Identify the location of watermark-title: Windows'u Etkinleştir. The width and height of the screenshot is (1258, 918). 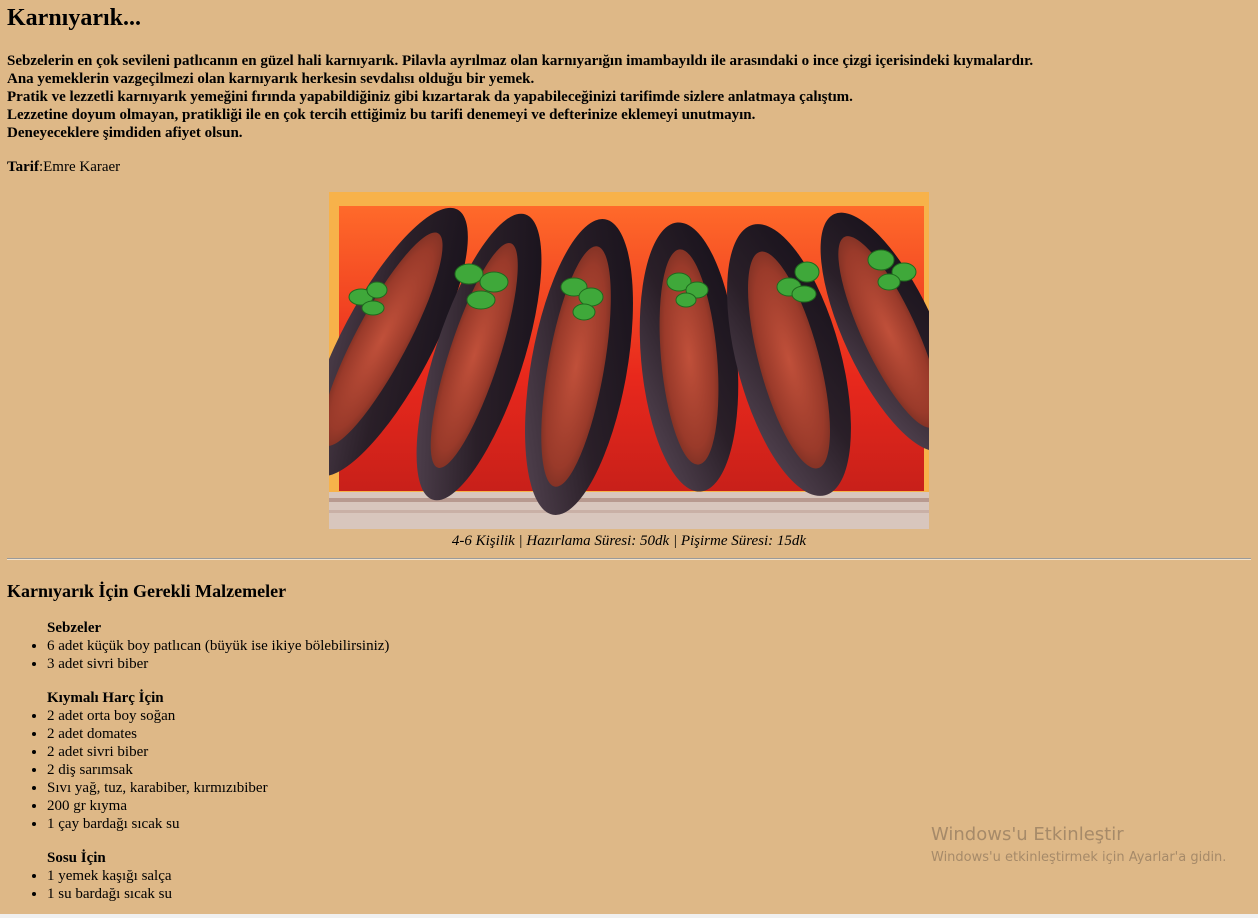
(1027, 834).